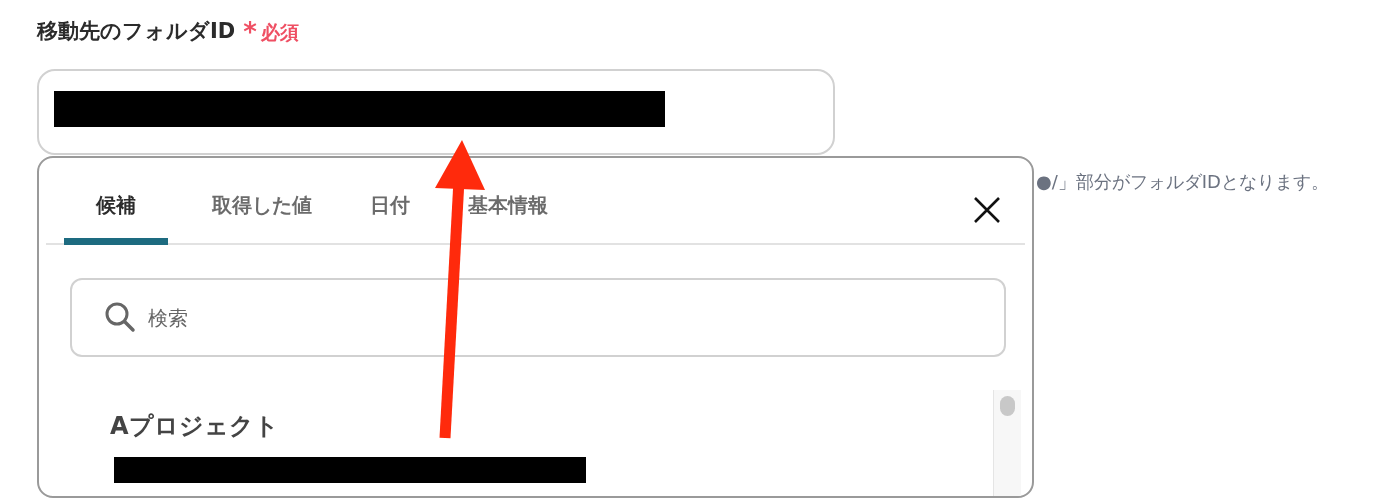 The image size is (1392, 498). Describe the element at coordinates (279, 32) in the screenshot. I see `required-text: 必須` at that location.